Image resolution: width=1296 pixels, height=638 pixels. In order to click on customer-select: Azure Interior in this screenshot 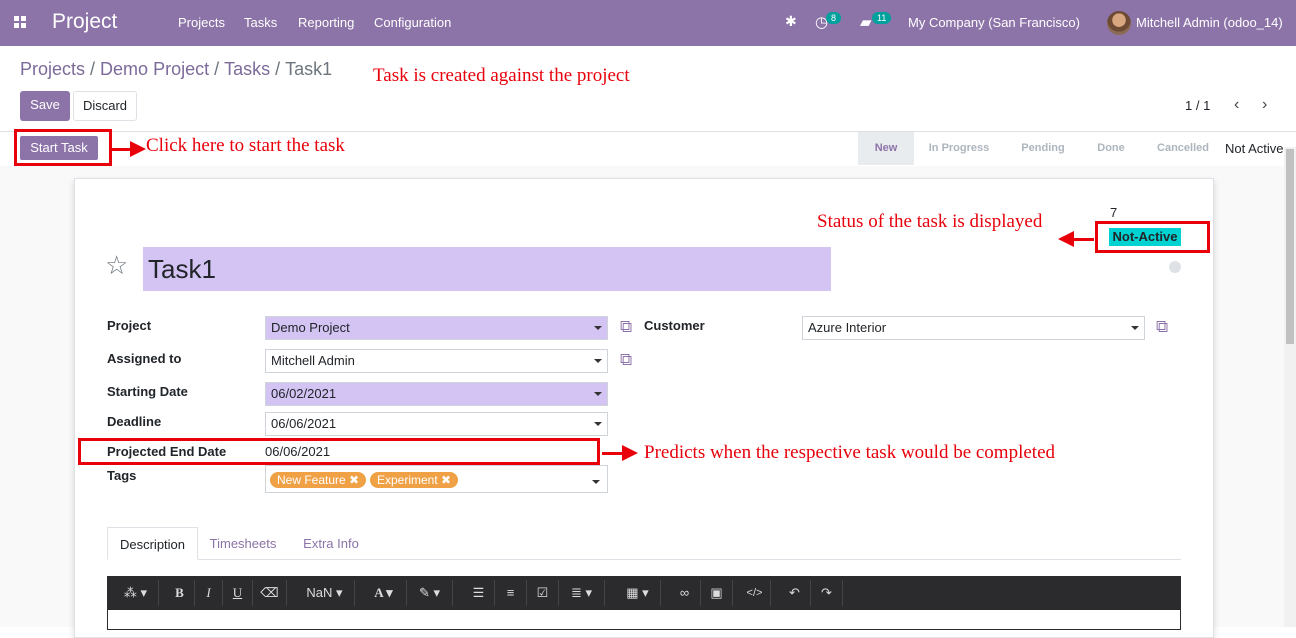, I will do `click(973, 328)`.